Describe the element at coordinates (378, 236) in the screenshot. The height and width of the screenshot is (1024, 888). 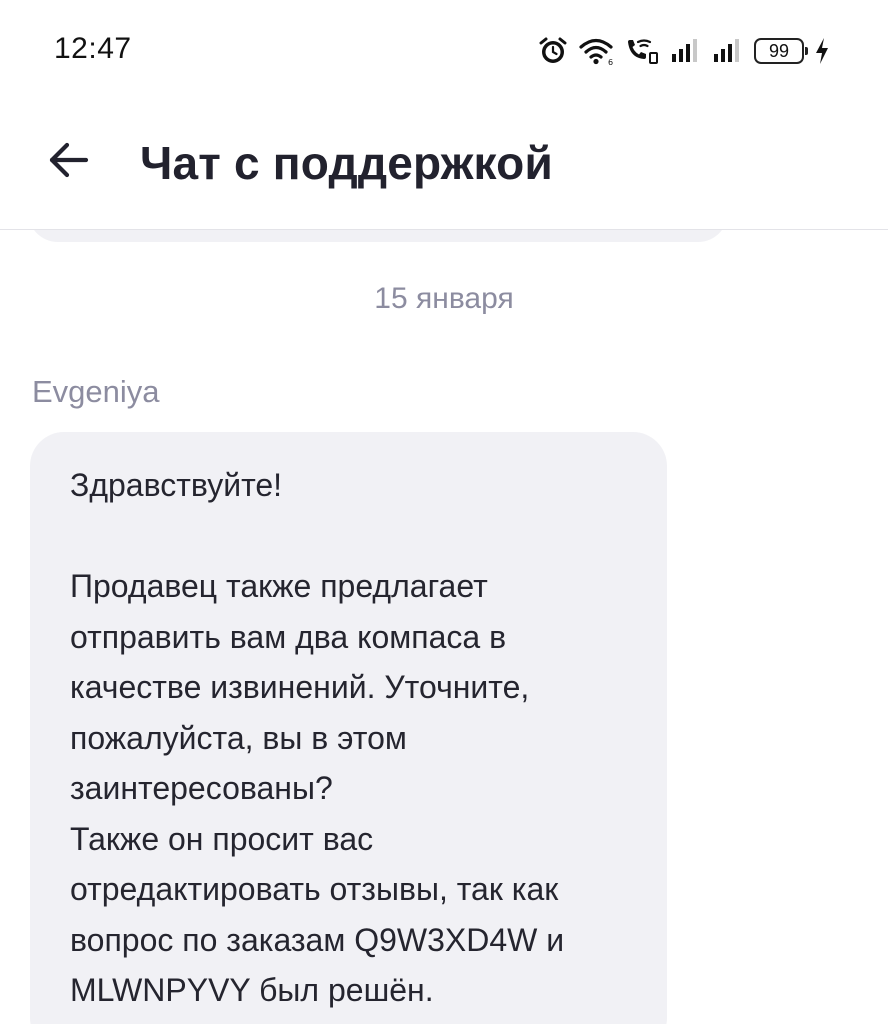
I see `previous-message-bubble` at that location.